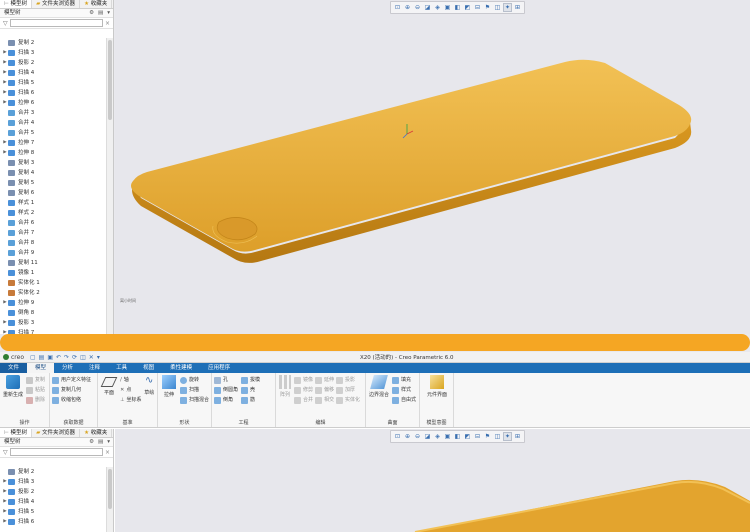  What do you see at coordinates (53, 143) in the screenshot?
I see `tree-item: ▶ 拉伸 7` at bounding box center [53, 143].